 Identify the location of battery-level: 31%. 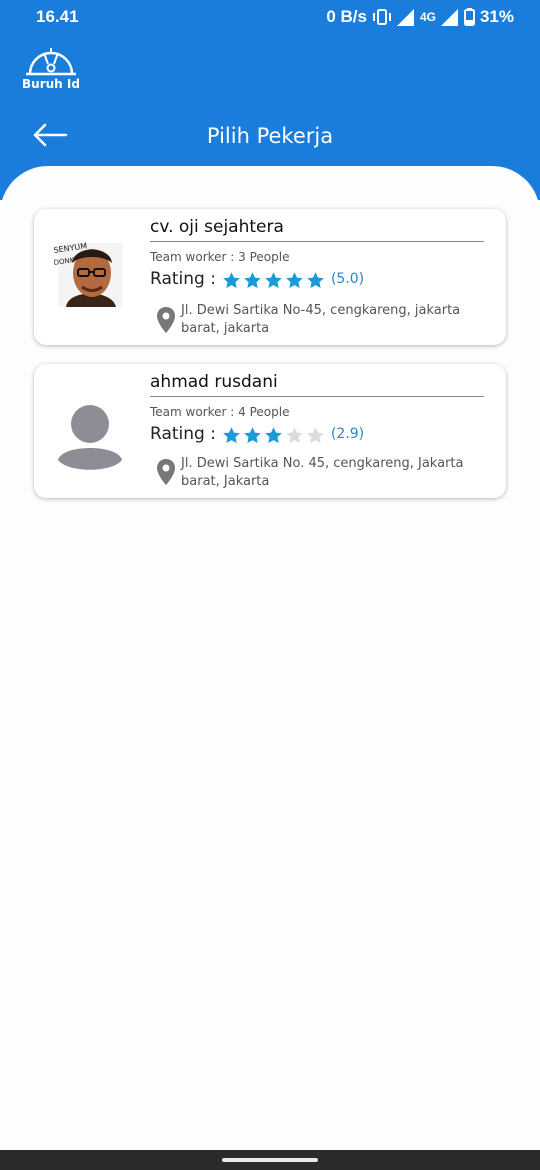
(496, 16).